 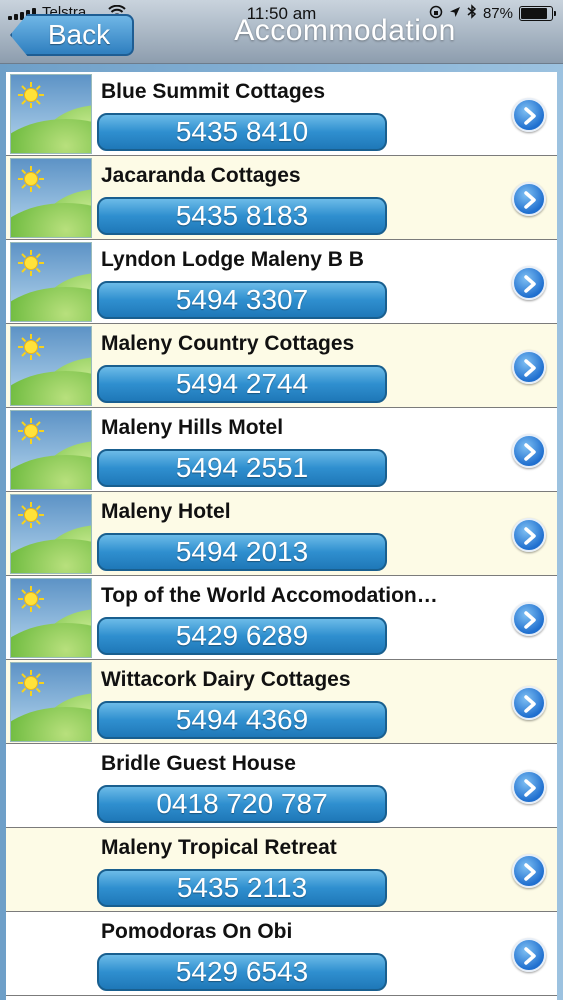 What do you see at coordinates (242, 552) in the screenshot?
I see `phone-call-button: 5494 2013` at bounding box center [242, 552].